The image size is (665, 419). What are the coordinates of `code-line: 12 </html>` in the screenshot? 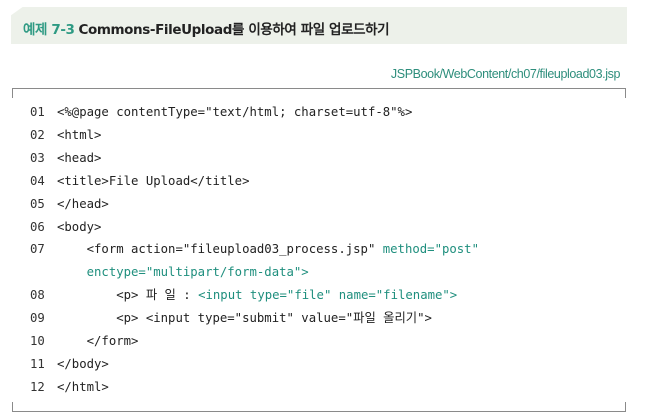 It's located at (69, 387).